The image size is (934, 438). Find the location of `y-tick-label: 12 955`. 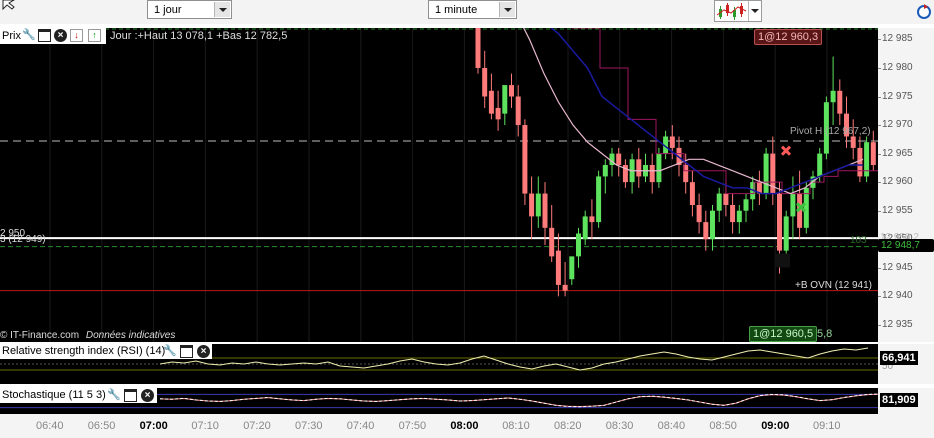

y-tick-label: 12 955 is located at coordinates (895, 210).